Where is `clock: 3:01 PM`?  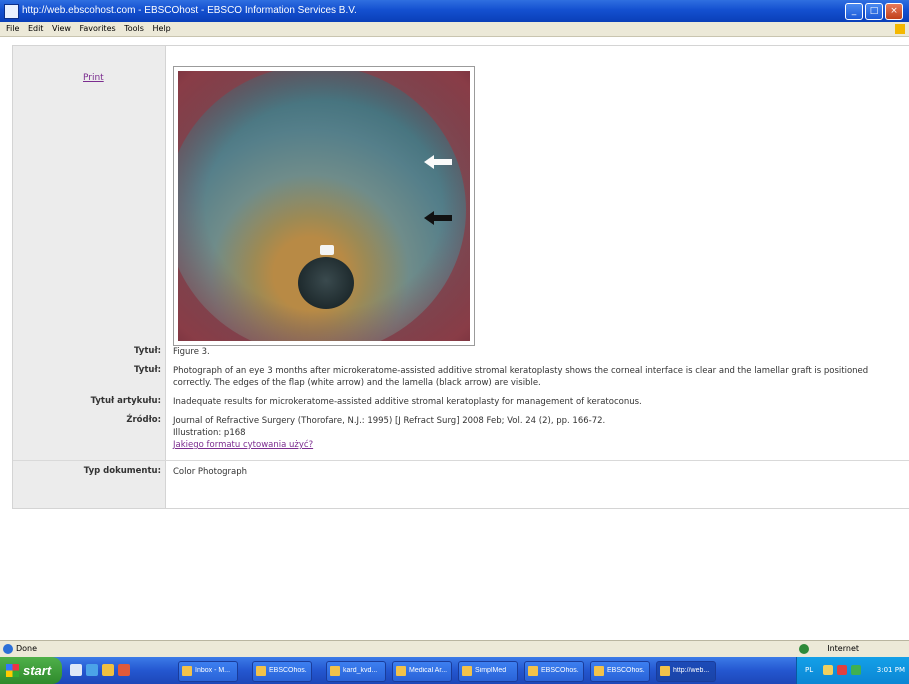
clock: 3:01 PM is located at coordinates (891, 670).